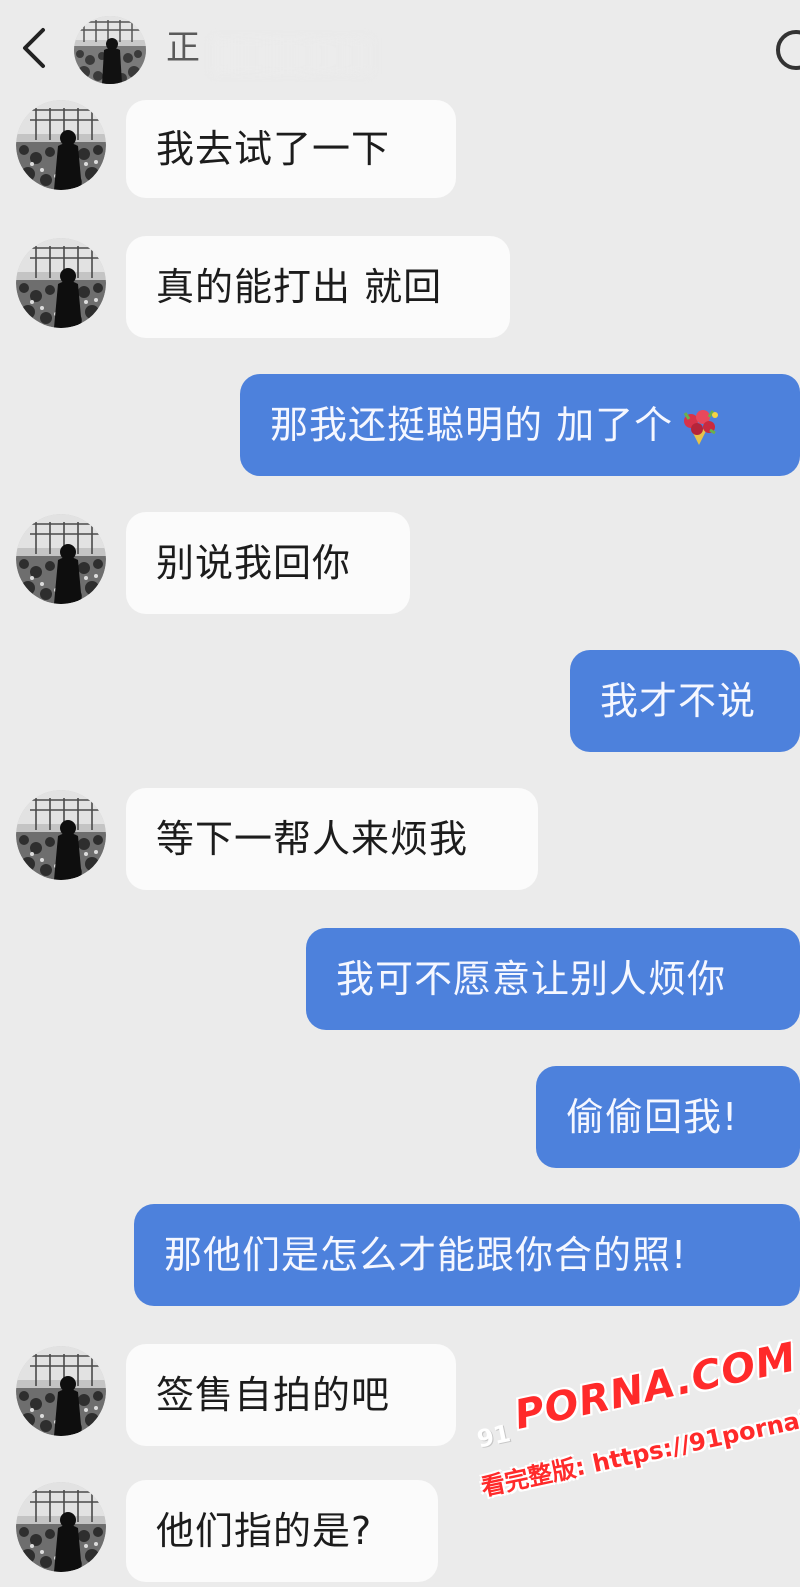 The width and height of the screenshot is (800, 1587). I want to click on message-text: 我才不说, so click(678, 701).